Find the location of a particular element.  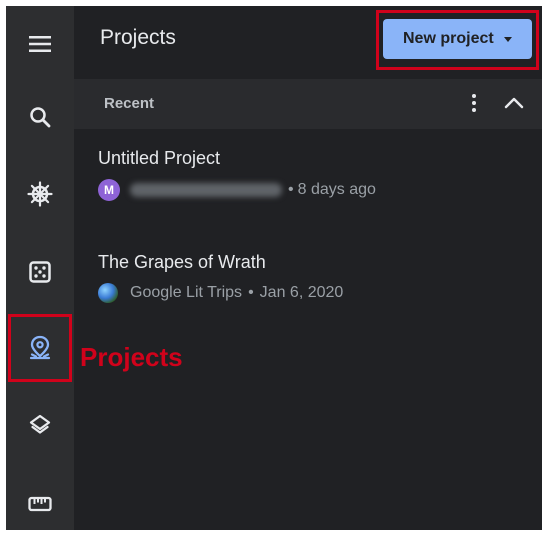

dice-icon is located at coordinates (40, 272).